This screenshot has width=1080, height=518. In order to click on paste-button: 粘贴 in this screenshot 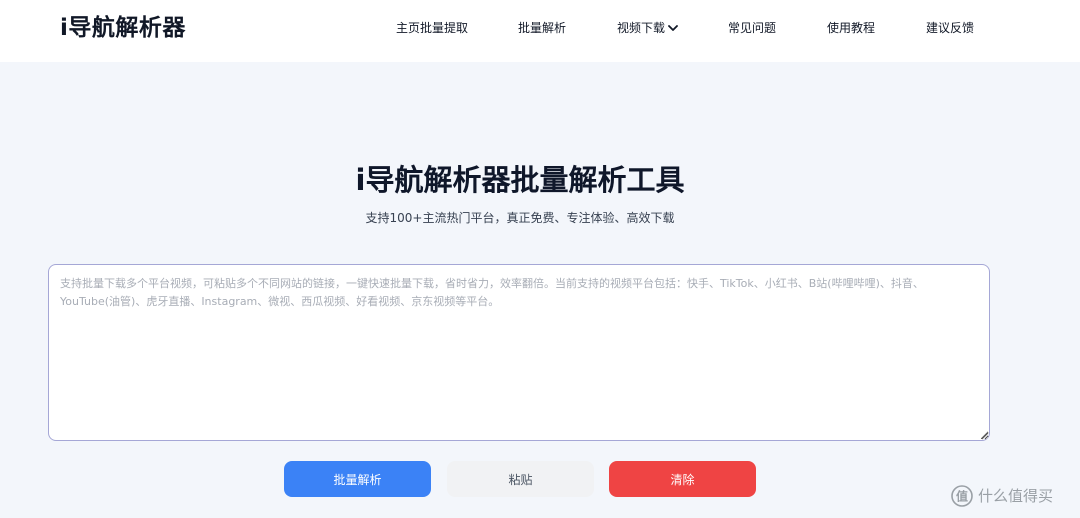, I will do `click(520, 479)`.